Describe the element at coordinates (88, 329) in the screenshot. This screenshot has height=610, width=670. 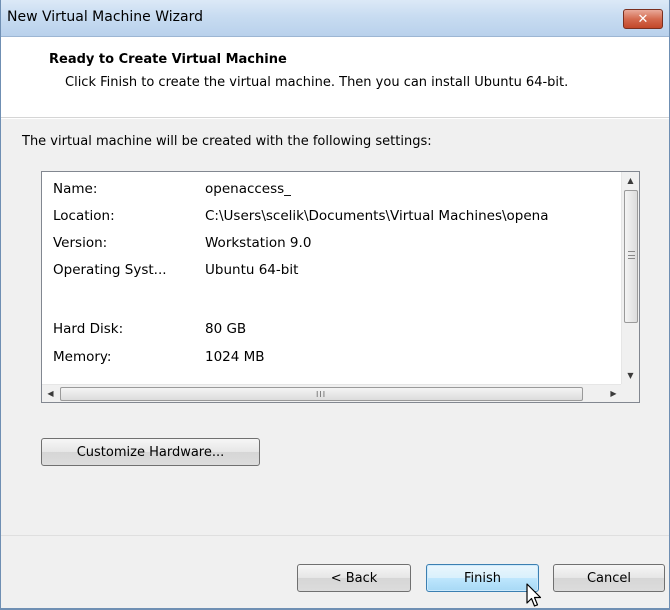
I see `setting-label: Hard Disk:` at that location.